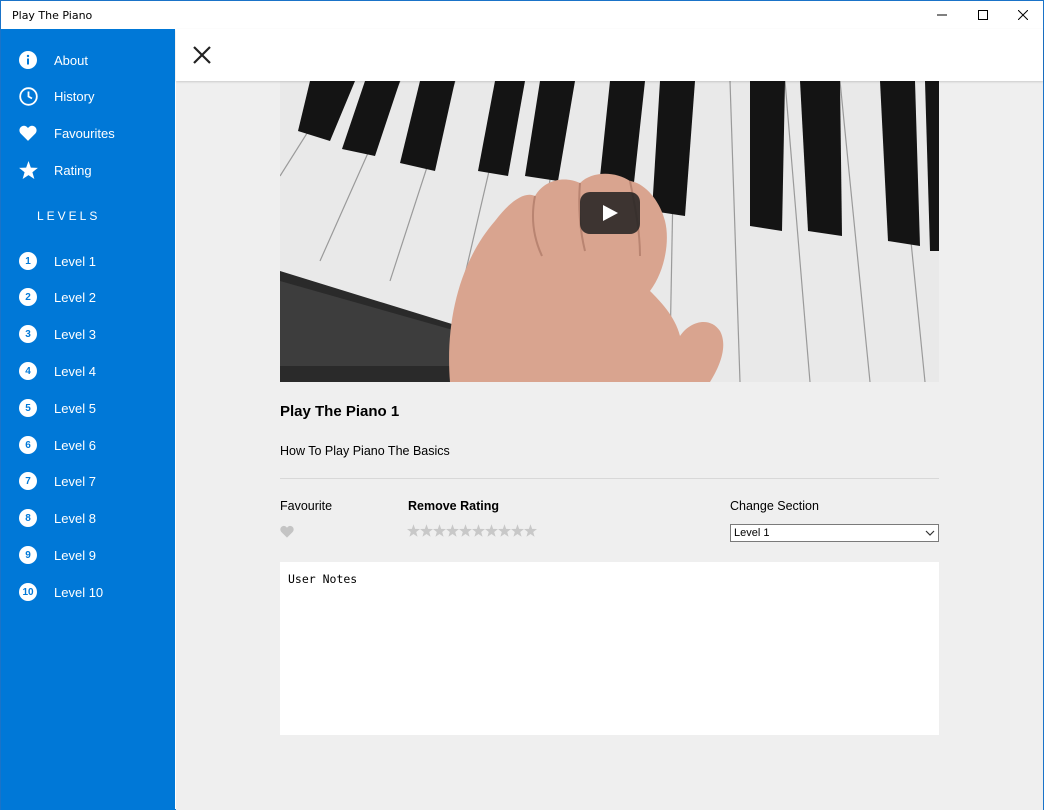  I want to click on number-circle-icon: 5, so click(28, 408).